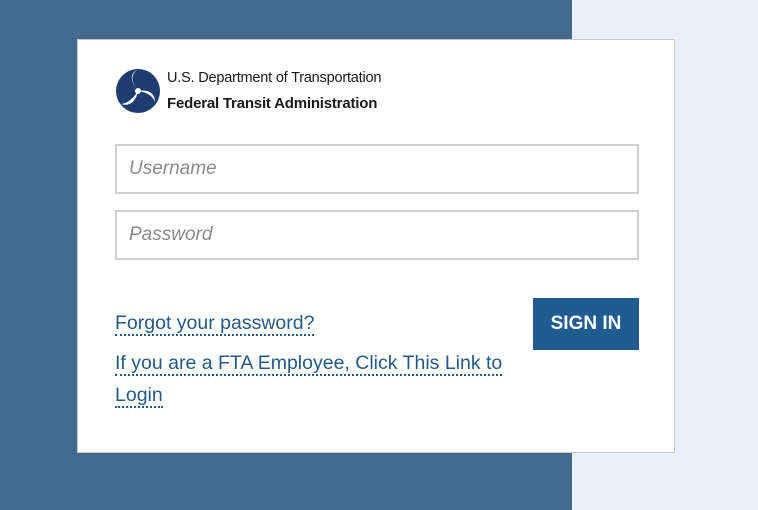  What do you see at coordinates (274, 78) in the screenshot?
I see `department-name: U.S. Department of Transportation` at bounding box center [274, 78].